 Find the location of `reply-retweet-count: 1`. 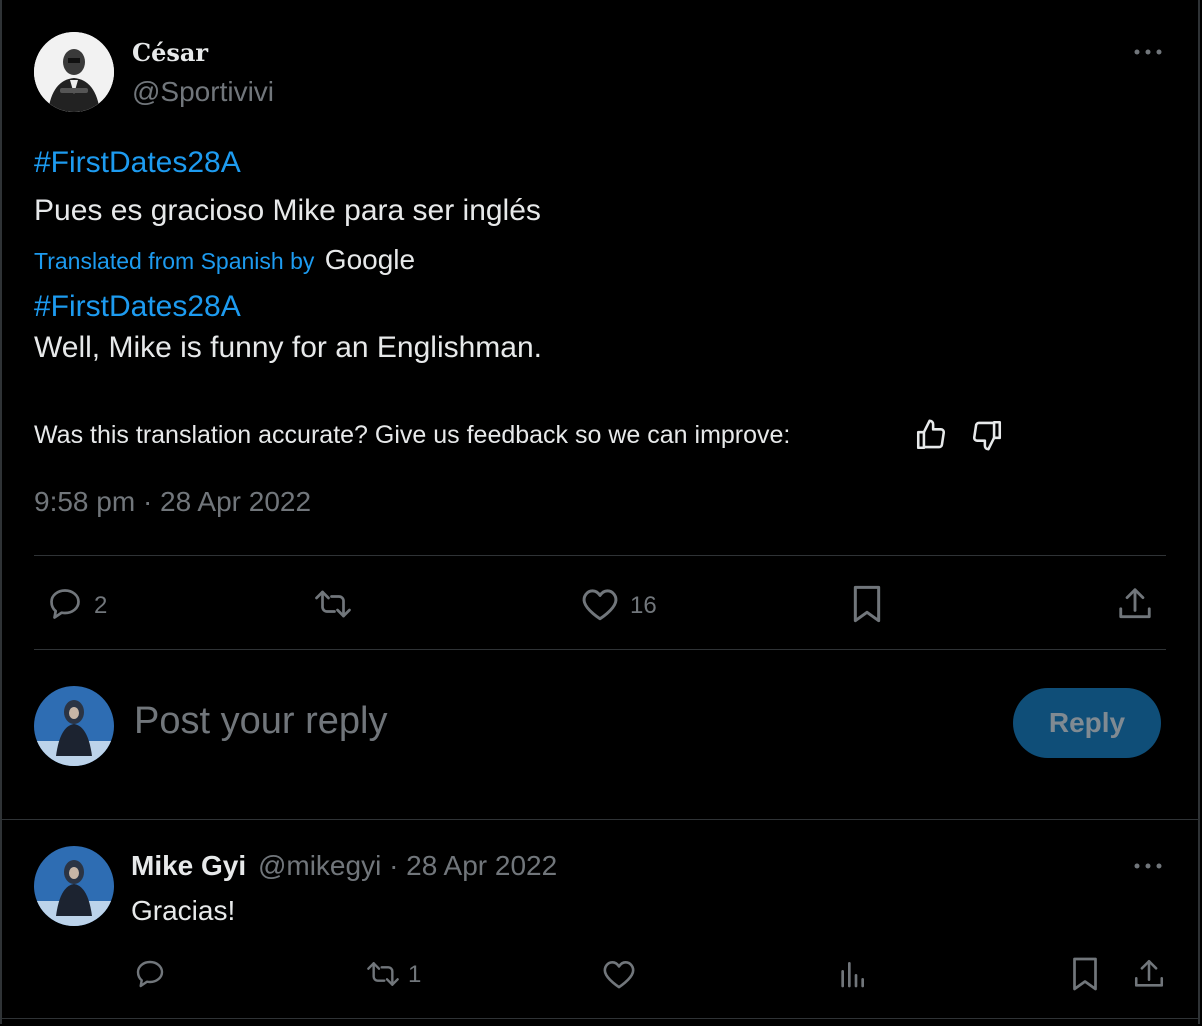

reply-retweet-count: 1 is located at coordinates (415, 974).